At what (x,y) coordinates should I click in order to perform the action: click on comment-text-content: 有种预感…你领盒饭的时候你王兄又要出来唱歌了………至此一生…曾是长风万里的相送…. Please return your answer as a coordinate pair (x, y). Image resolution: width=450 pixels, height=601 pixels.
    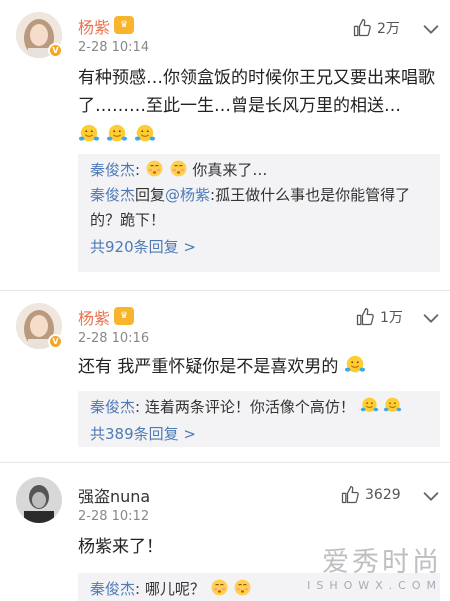
    Looking at the image, I should click on (256, 92).